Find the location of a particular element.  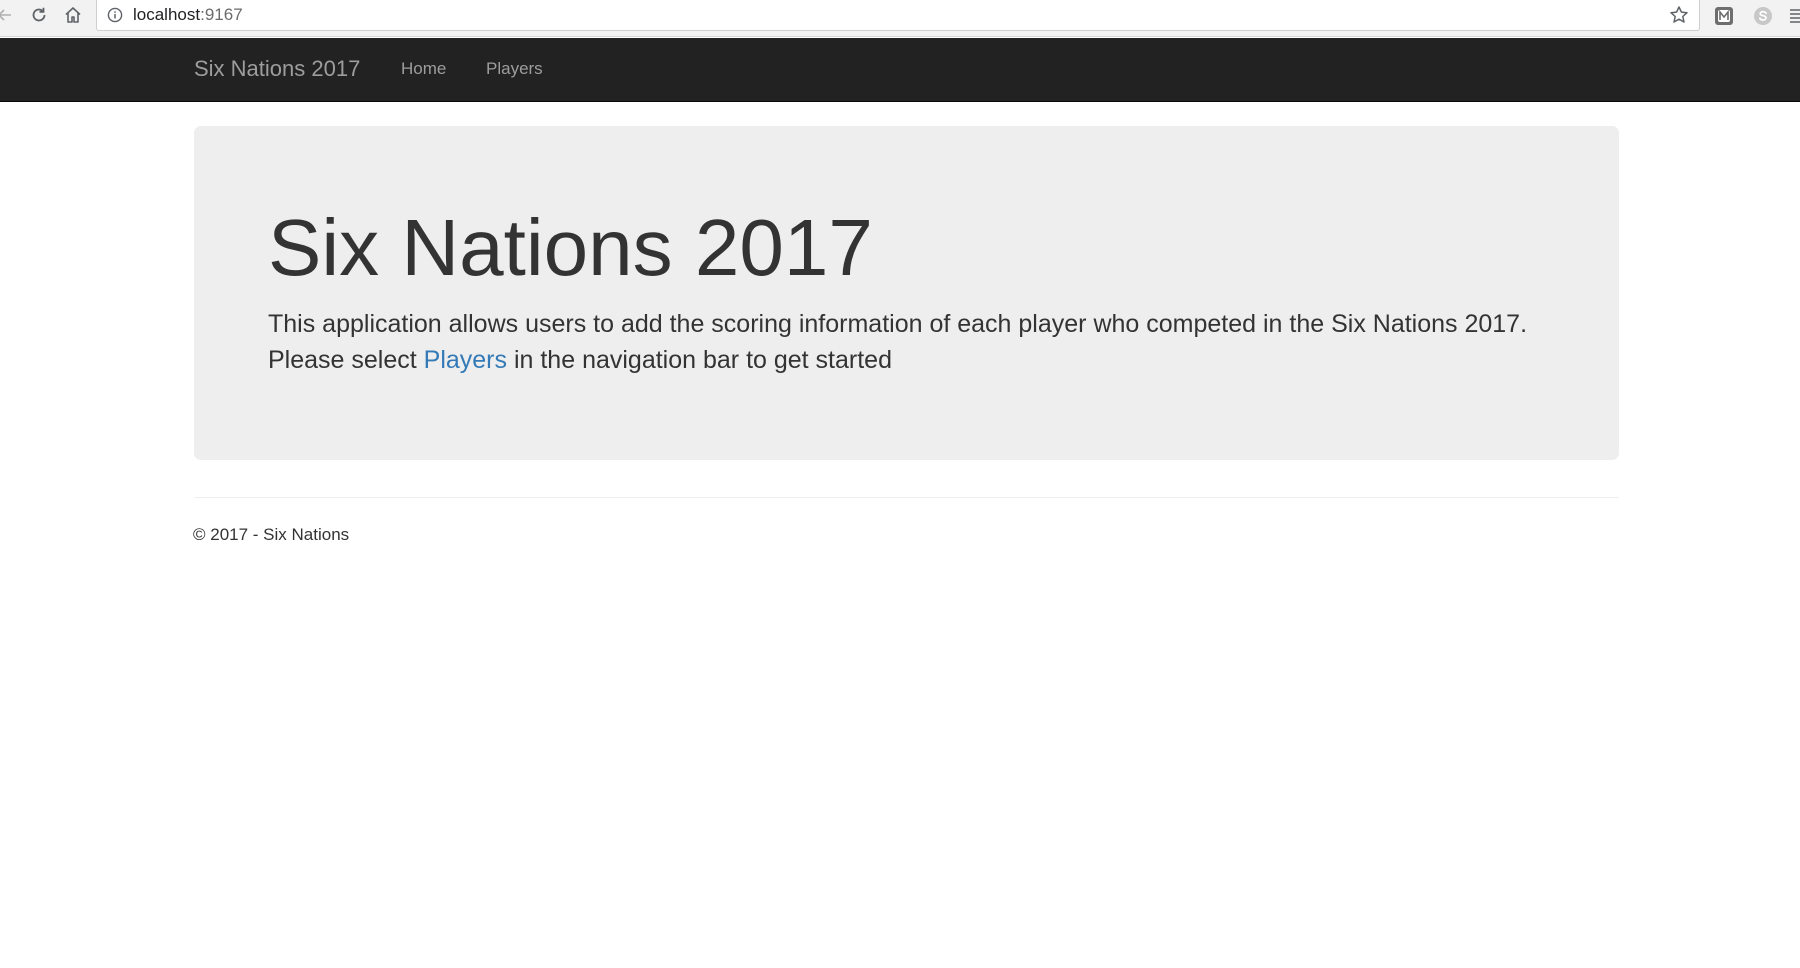

nav-link-players: Players is located at coordinates (514, 69).